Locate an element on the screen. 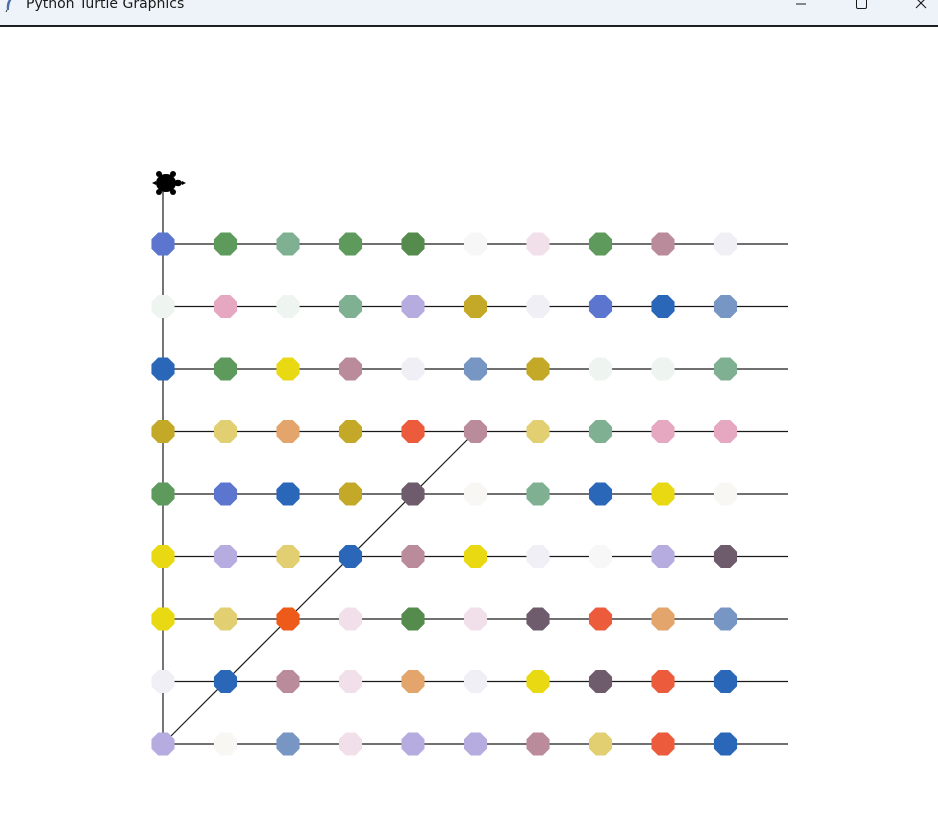 This screenshot has width=938, height=819. close-icon is located at coordinates (921, 4).